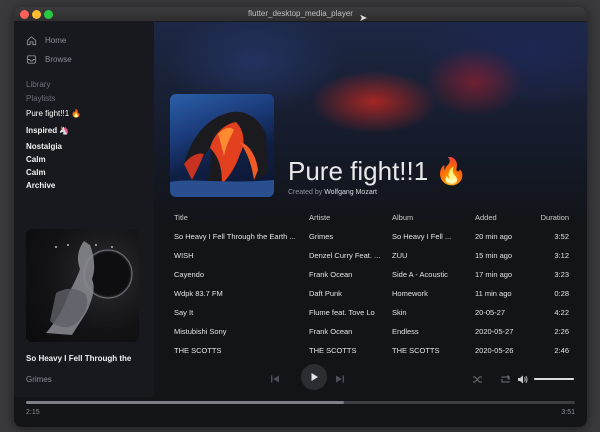 This screenshot has width=600, height=432. I want to click on track-title: Mistubishi Sony, so click(200, 331).